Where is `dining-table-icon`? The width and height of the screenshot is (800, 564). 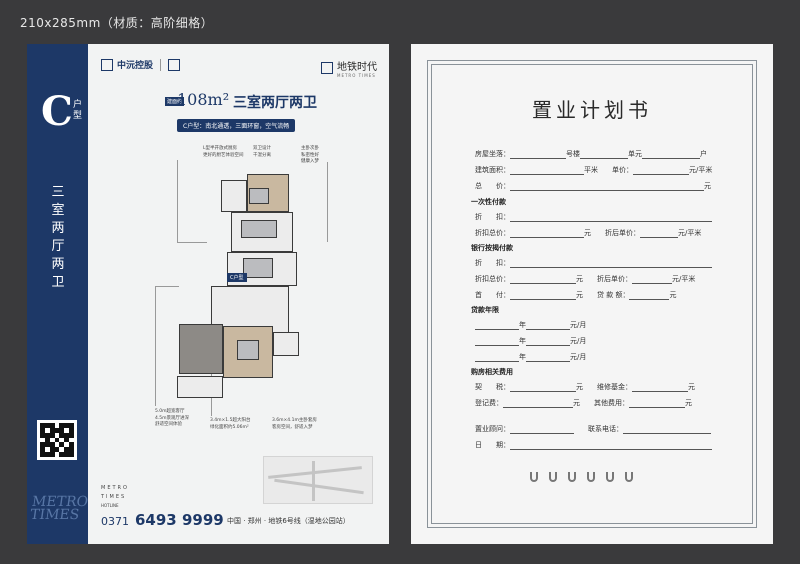 dining-table-icon is located at coordinates (259, 229).